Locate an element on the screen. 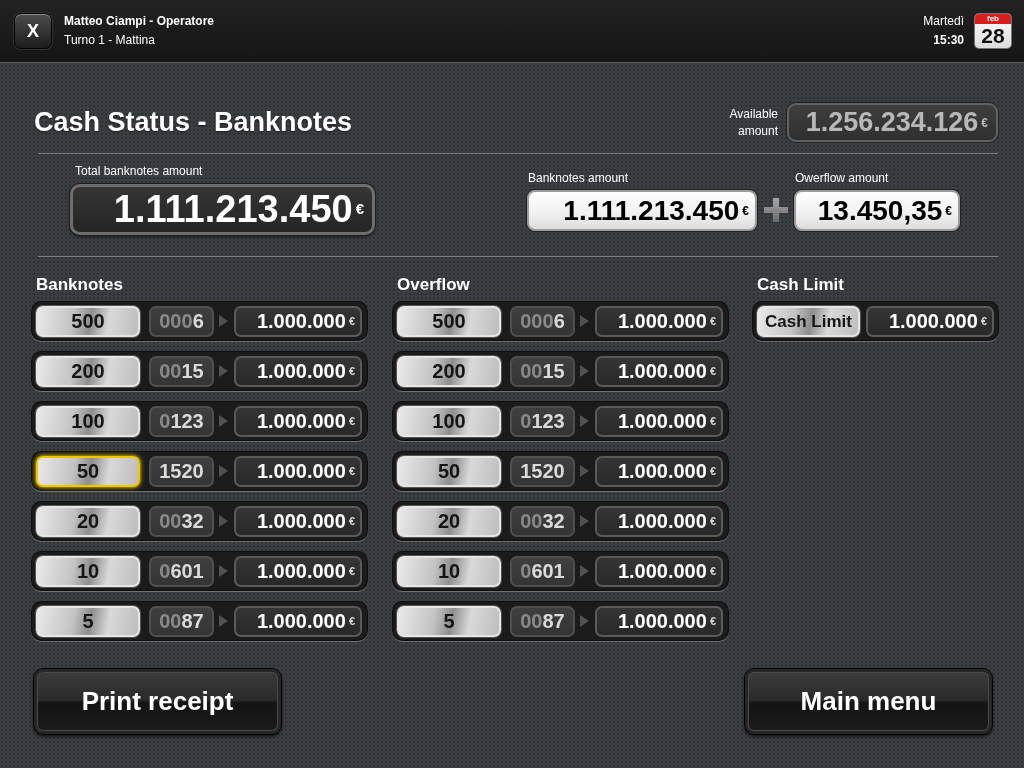  operator-name: Matteo Ciampi - Operatore is located at coordinates (139, 21).